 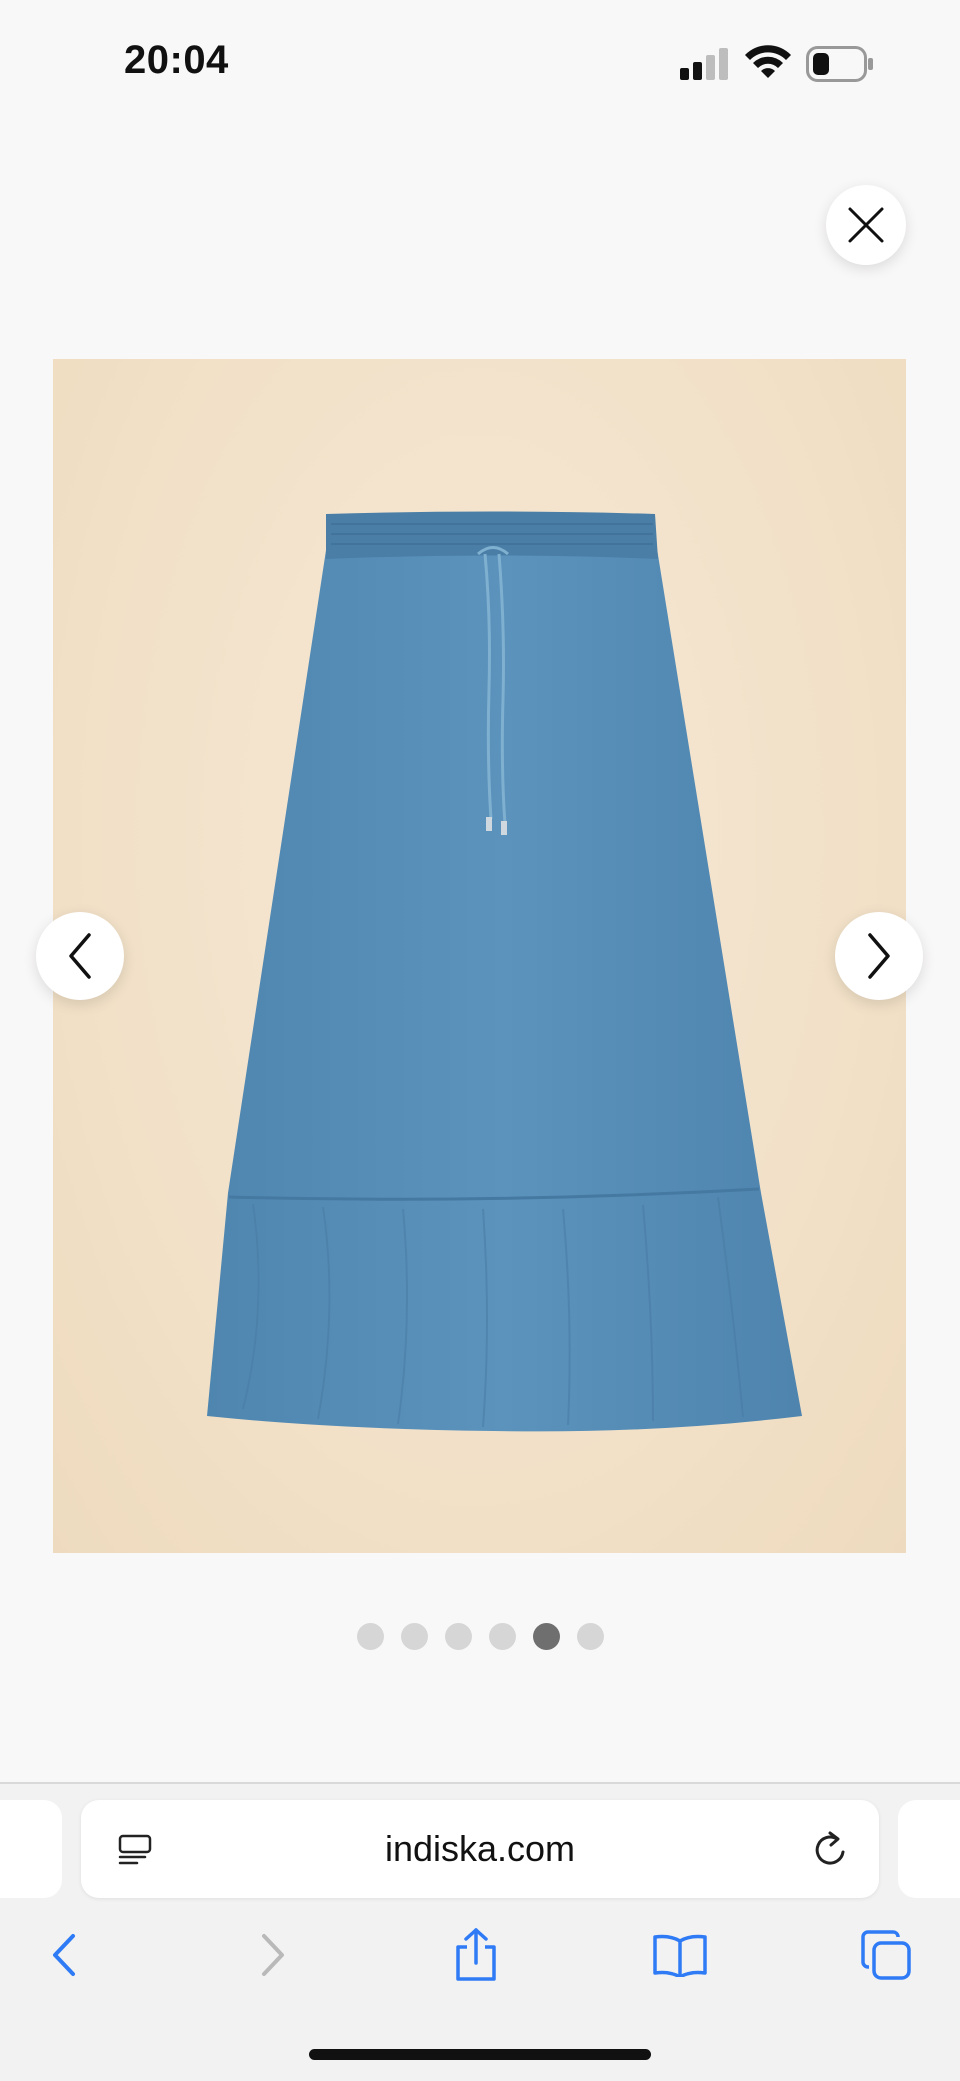 I want to click on url-text: indiska.com, so click(x=480, y=1849).